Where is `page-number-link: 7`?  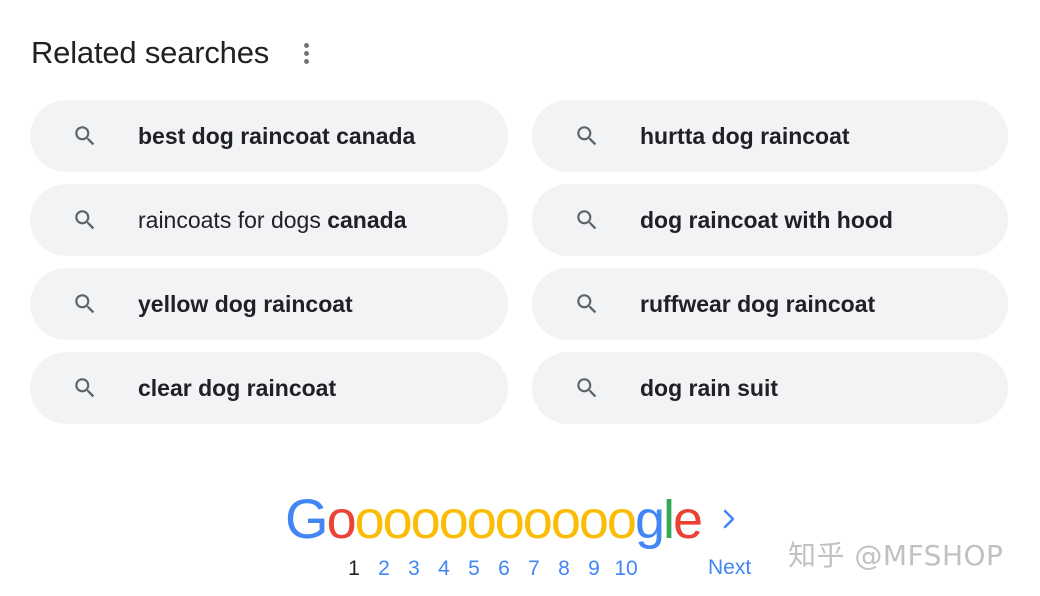
page-number-link: 7 is located at coordinates (534, 569).